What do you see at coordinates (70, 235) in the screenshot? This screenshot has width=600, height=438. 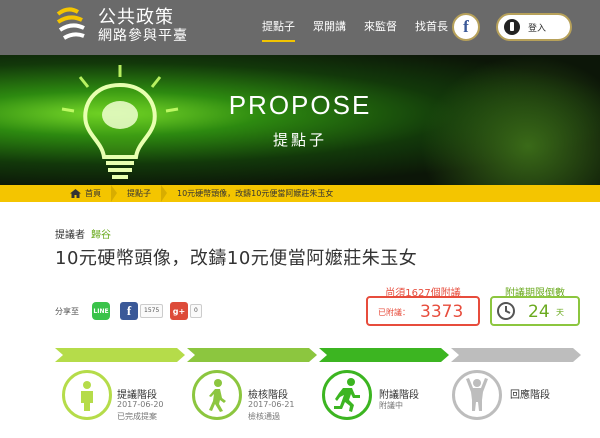 I see `proposer-label: 提議者` at bounding box center [70, 235].